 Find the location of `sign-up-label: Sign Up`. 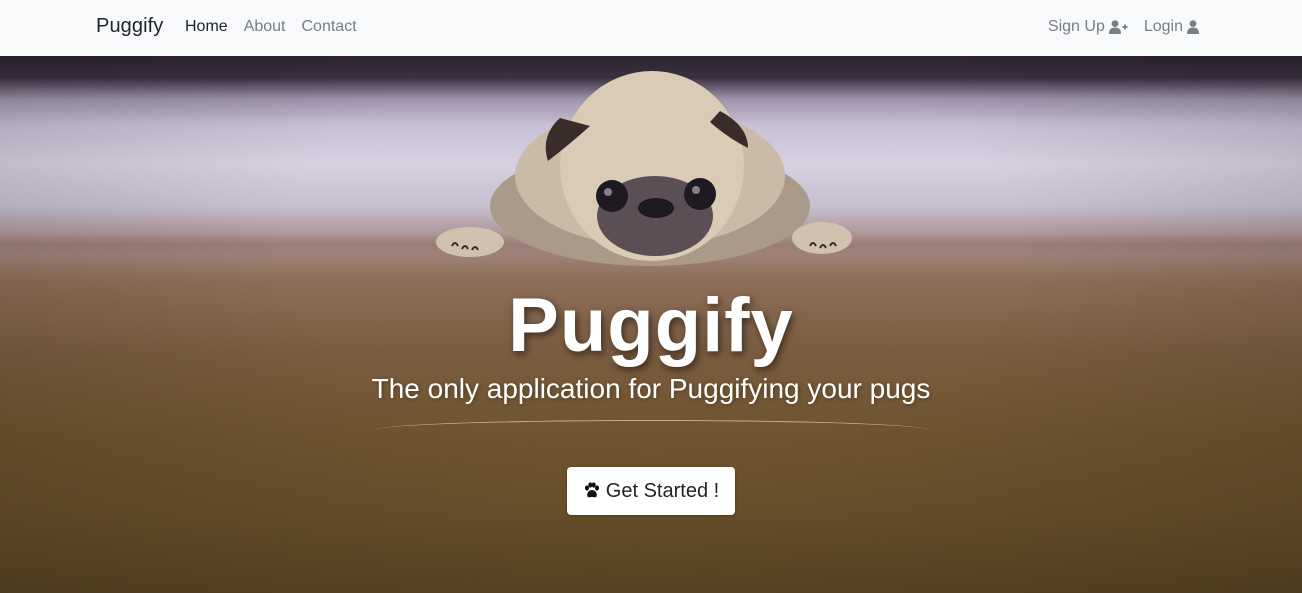

sign-up-label: Sign Up is located at coordinates (1076, 26).